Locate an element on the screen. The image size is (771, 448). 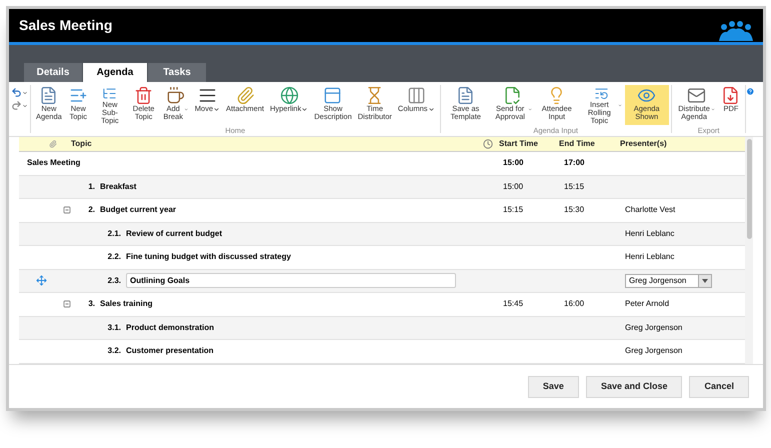
table-row: 1. Breakfast 15:00 15:15 is located at coordinates (382, 187).